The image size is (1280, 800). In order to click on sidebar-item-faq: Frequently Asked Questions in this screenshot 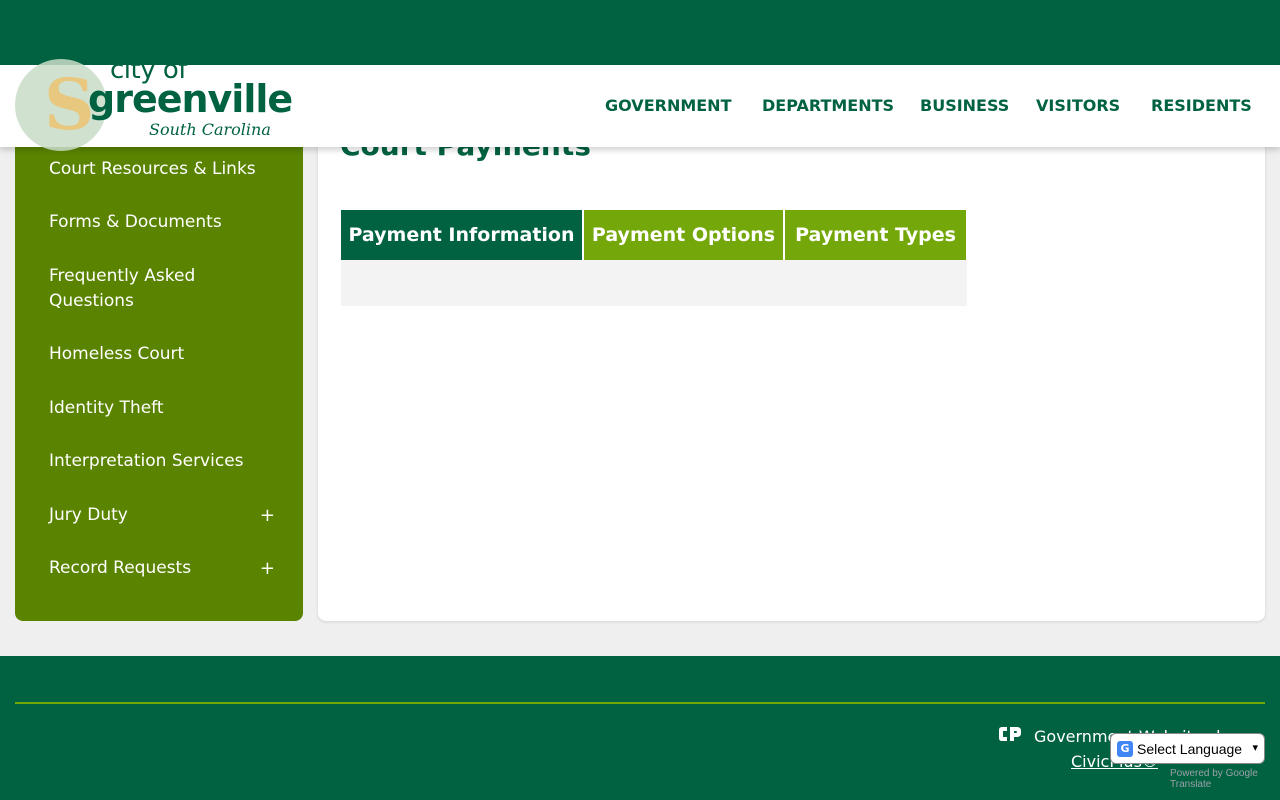, I will do `click(134, 289)`.